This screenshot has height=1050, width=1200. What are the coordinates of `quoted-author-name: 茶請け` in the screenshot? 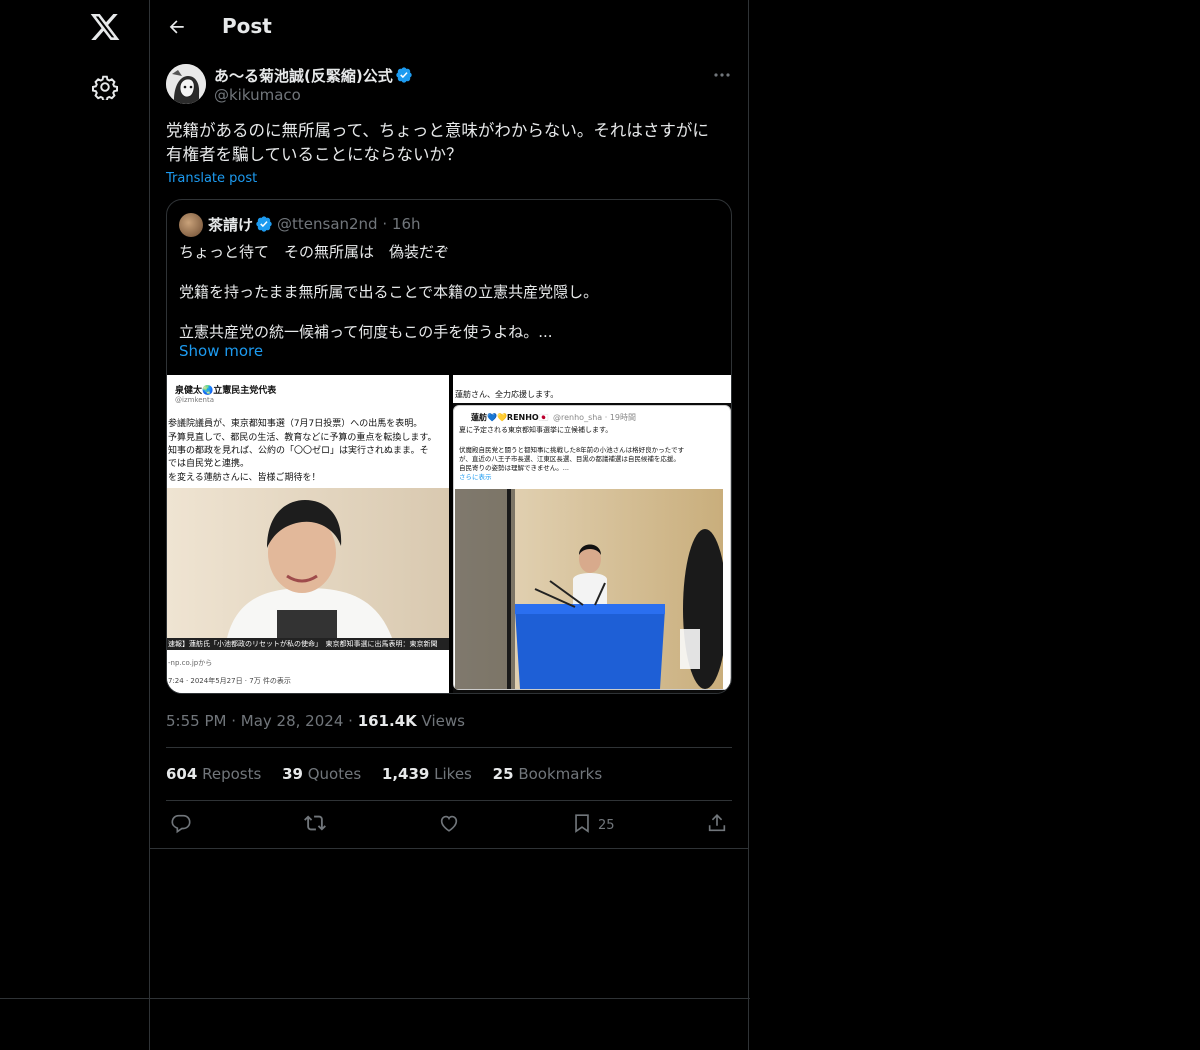 It's located at (240, 224).